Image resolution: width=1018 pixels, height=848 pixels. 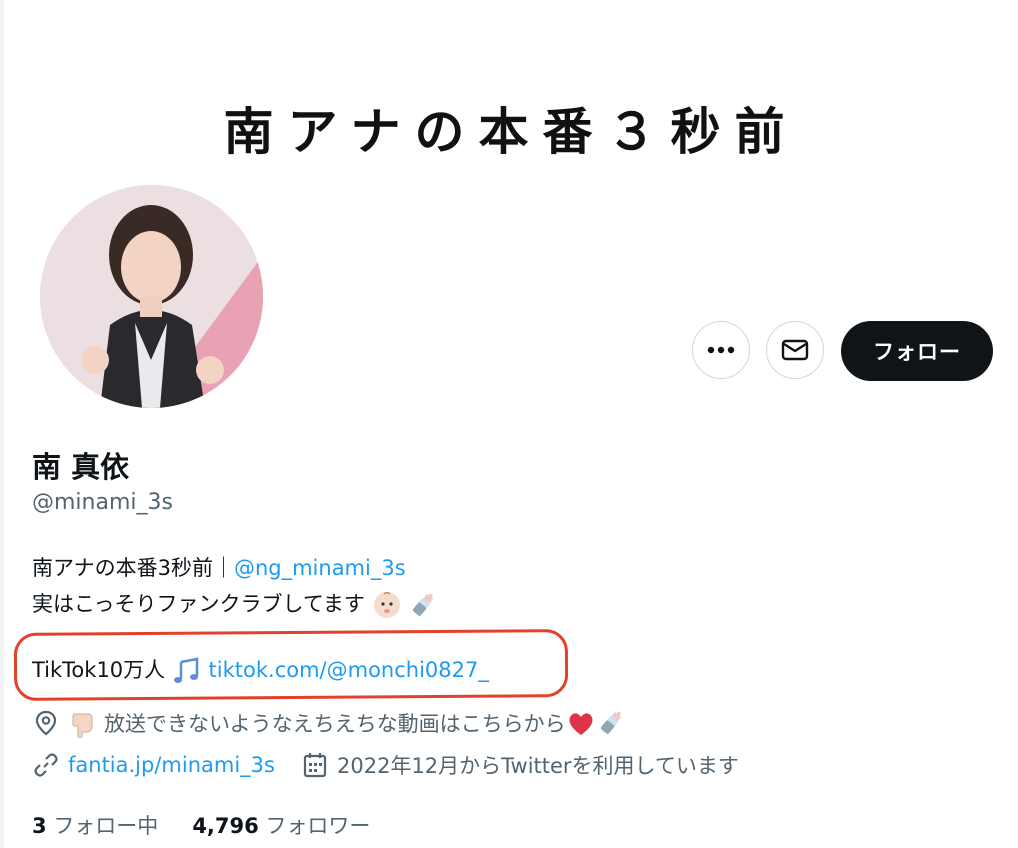 I want to click on location-pin-icon, so click(x=46, y=723).